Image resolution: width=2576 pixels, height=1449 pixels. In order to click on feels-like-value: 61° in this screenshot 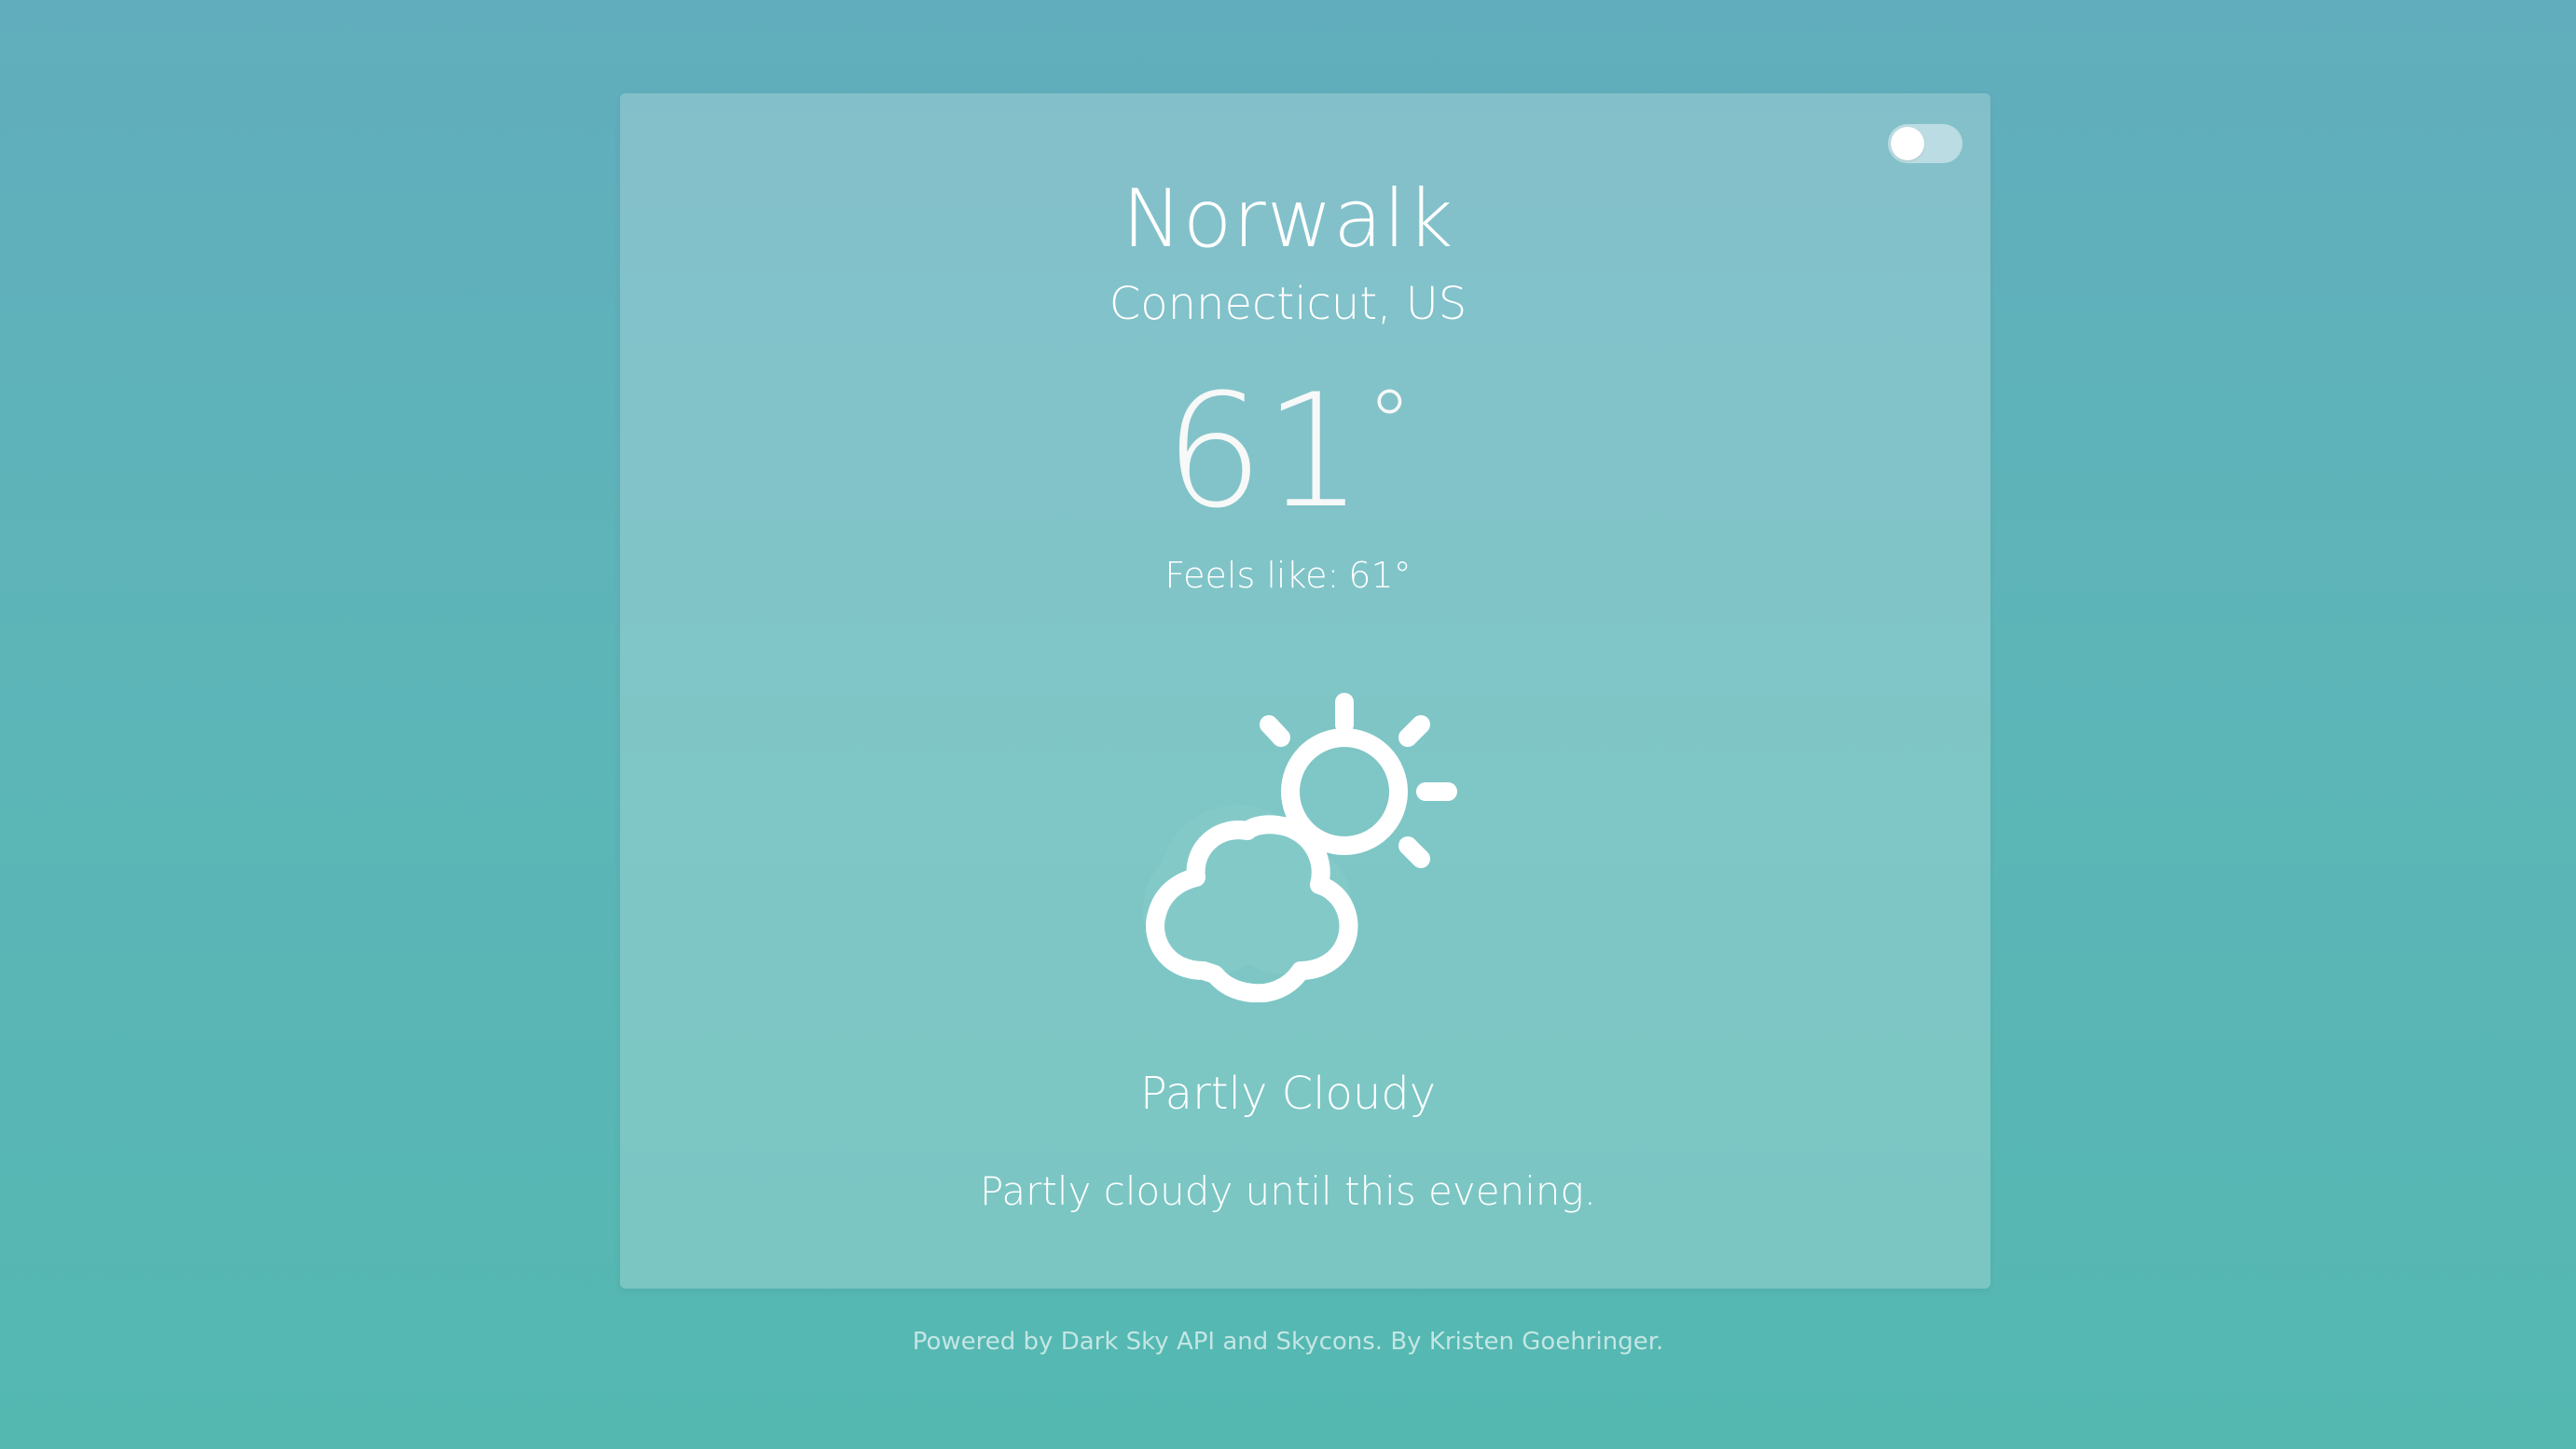, I will do `click(1380, 576)`.